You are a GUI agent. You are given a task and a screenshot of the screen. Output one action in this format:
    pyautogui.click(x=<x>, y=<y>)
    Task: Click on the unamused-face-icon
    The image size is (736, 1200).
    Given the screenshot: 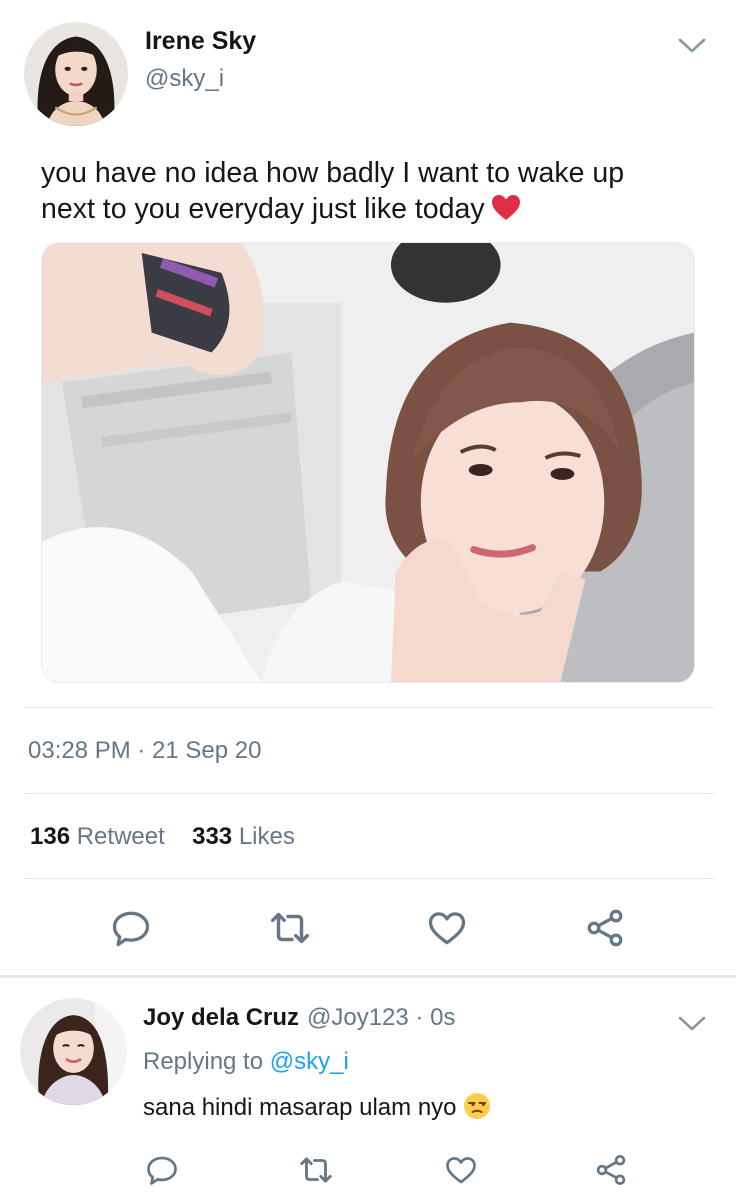 What is the action you would take?
    pyautogui.click(x=477, y=1106)
    